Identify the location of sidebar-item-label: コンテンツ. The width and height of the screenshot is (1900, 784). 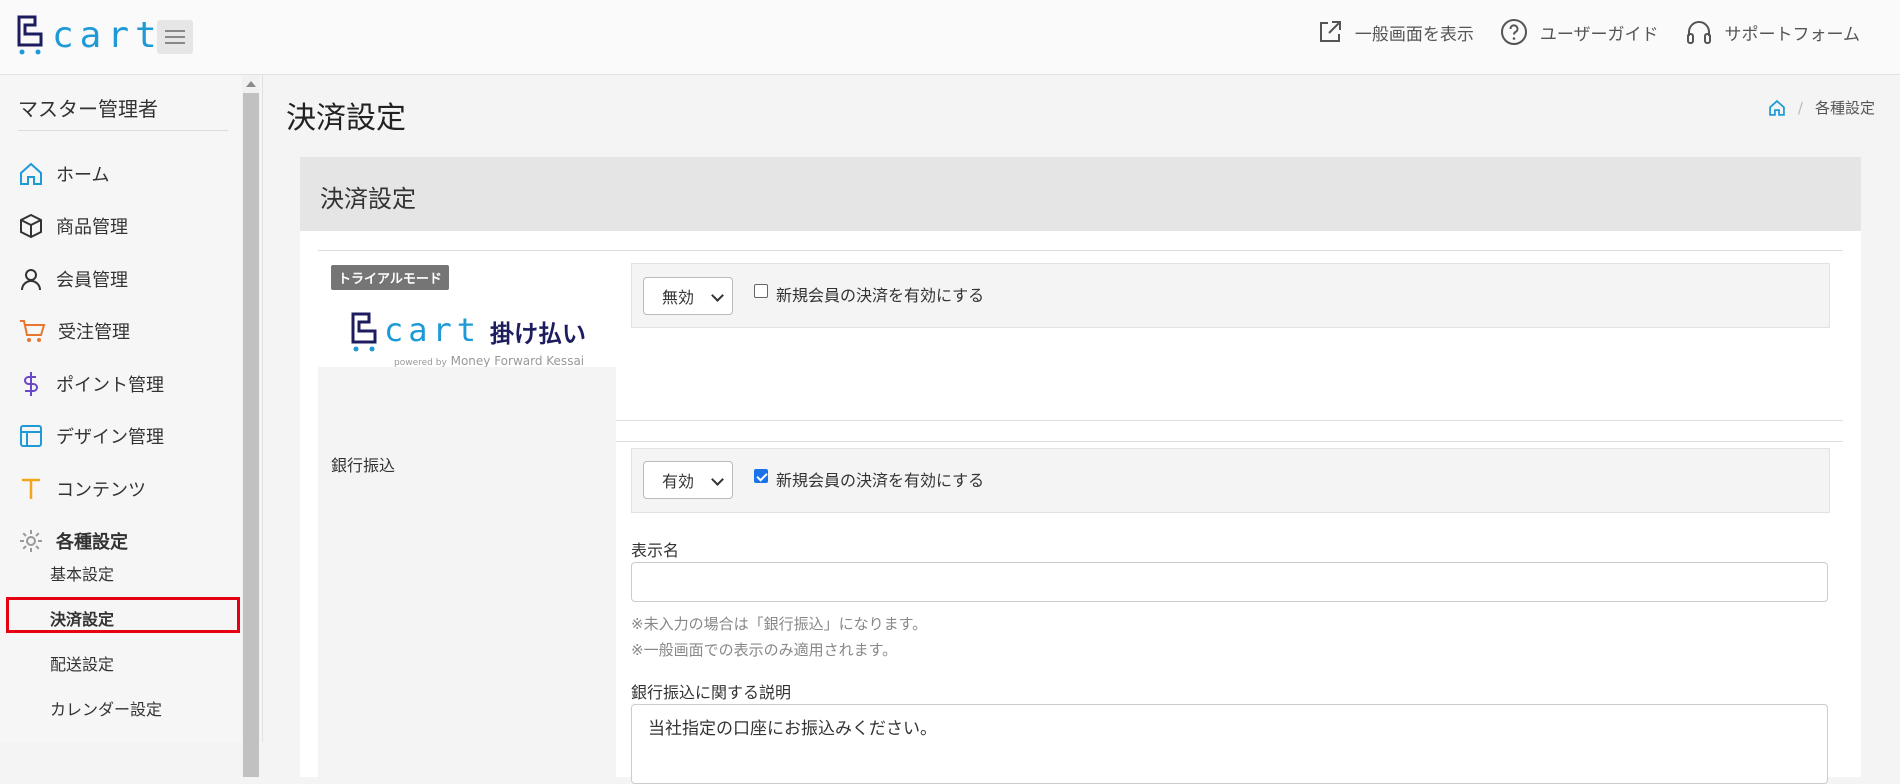
(101, 490).